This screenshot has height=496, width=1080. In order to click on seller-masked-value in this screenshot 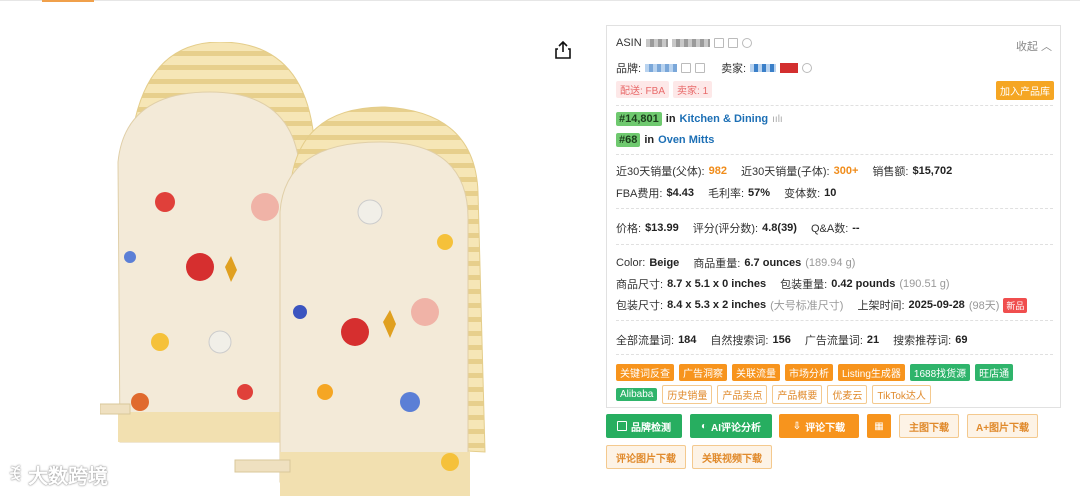, I will do `click(763, 68)`.